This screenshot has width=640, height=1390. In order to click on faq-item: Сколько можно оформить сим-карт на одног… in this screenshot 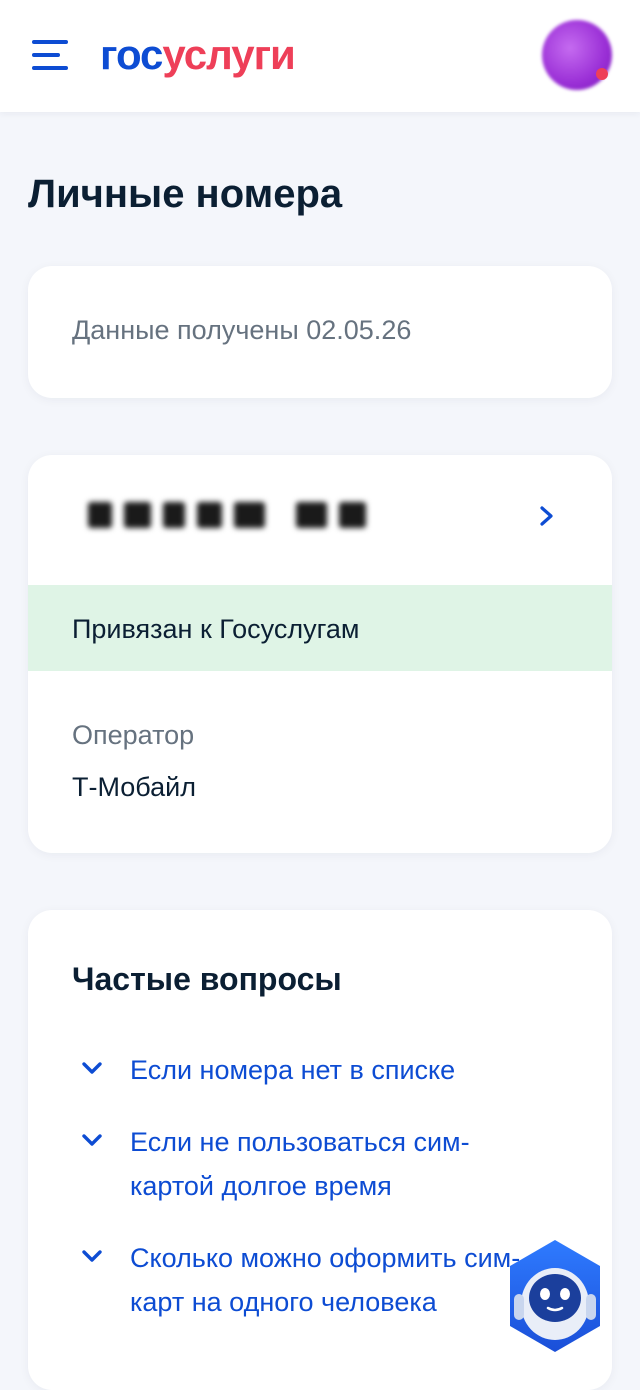, I will do `click(322, 1280)`.